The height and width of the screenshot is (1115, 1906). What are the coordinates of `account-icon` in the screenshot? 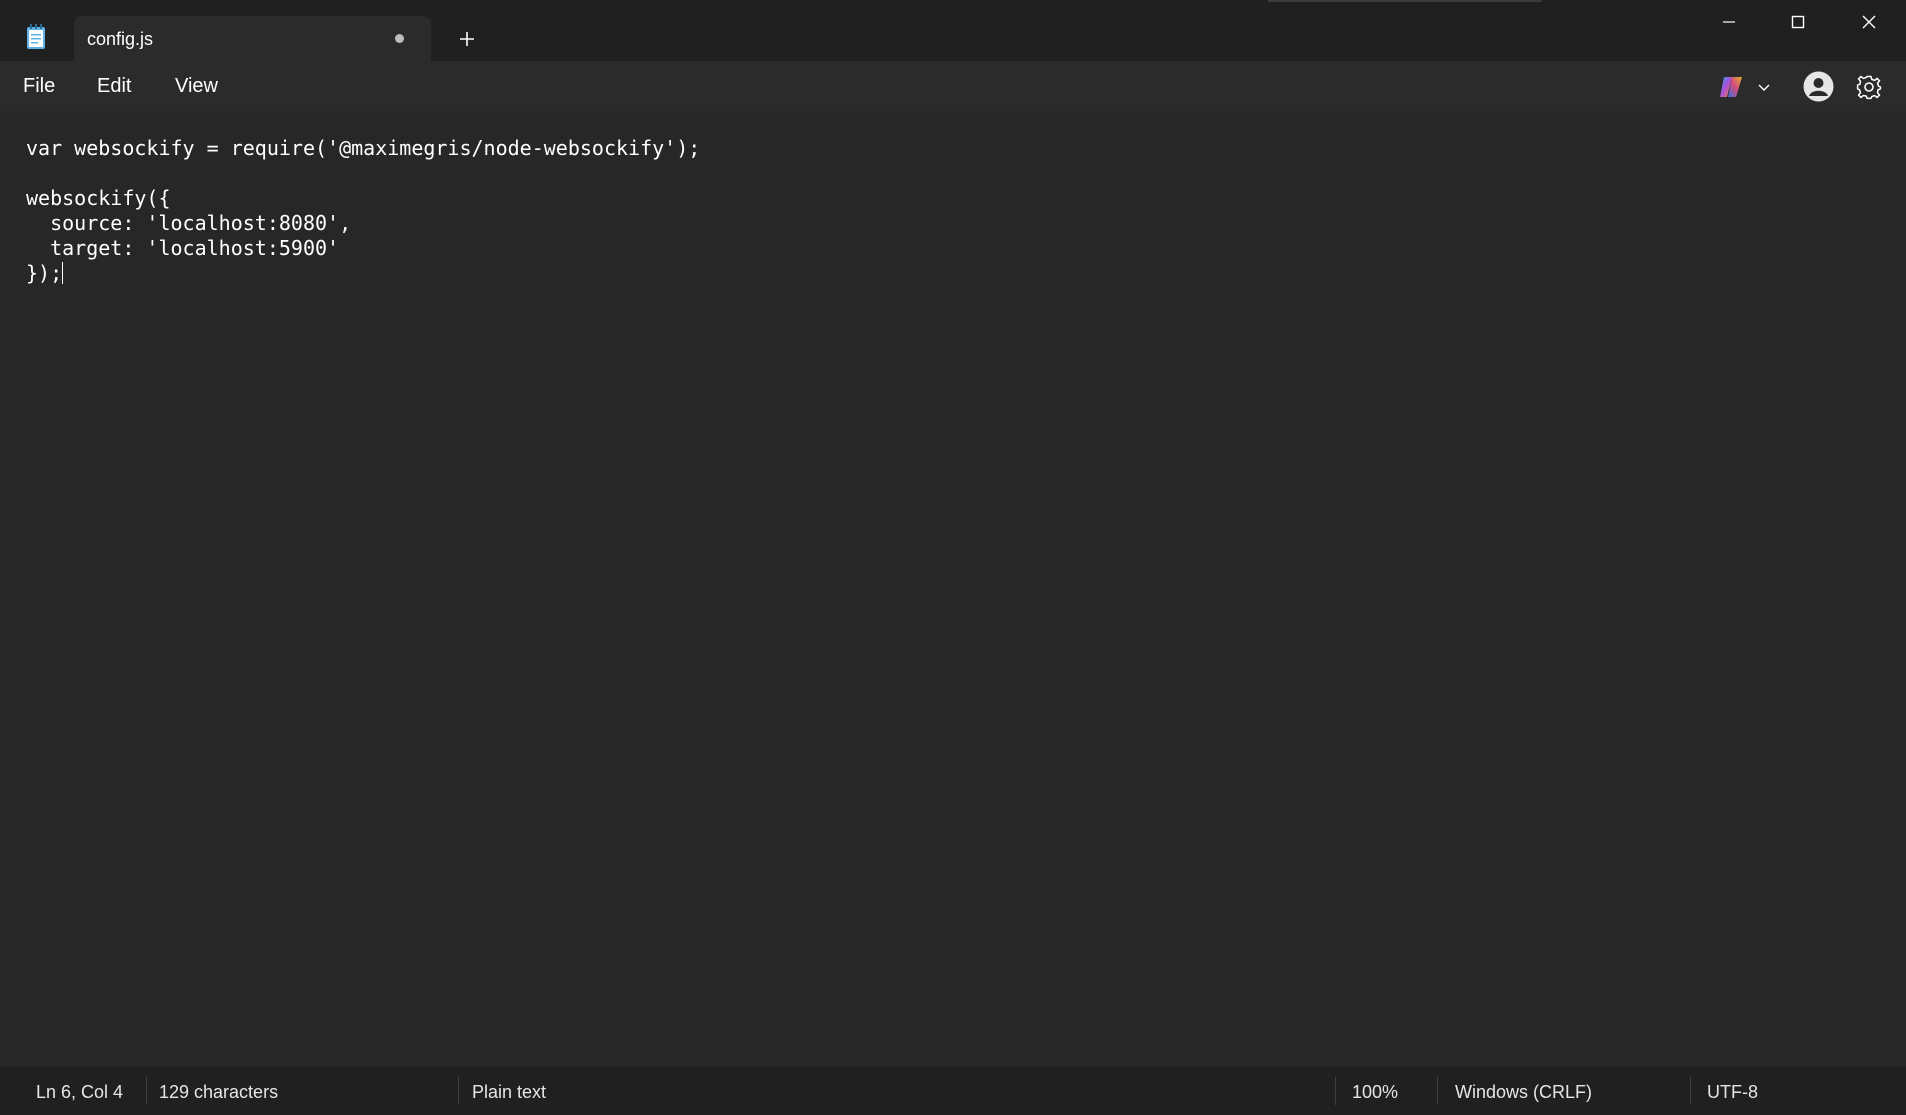 It's located at (1818, 86).